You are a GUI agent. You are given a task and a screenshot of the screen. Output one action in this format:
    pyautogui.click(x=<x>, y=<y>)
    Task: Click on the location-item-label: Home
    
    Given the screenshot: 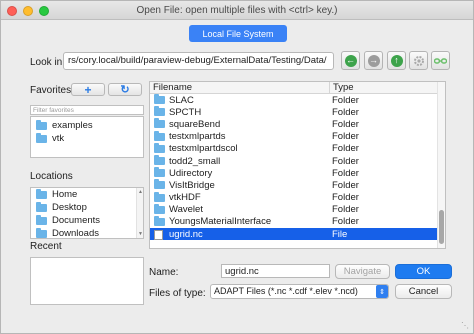 What is the action you would take?
    pyautogui.click(x=65, y=194)
    